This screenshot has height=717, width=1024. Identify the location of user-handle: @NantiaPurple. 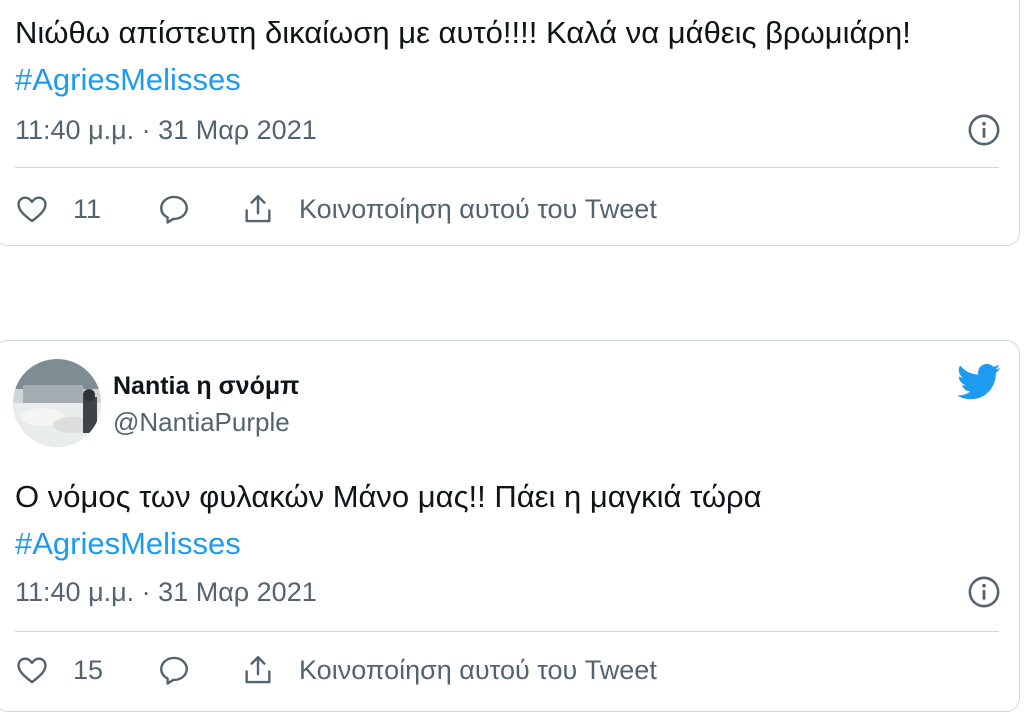
(201, 422).